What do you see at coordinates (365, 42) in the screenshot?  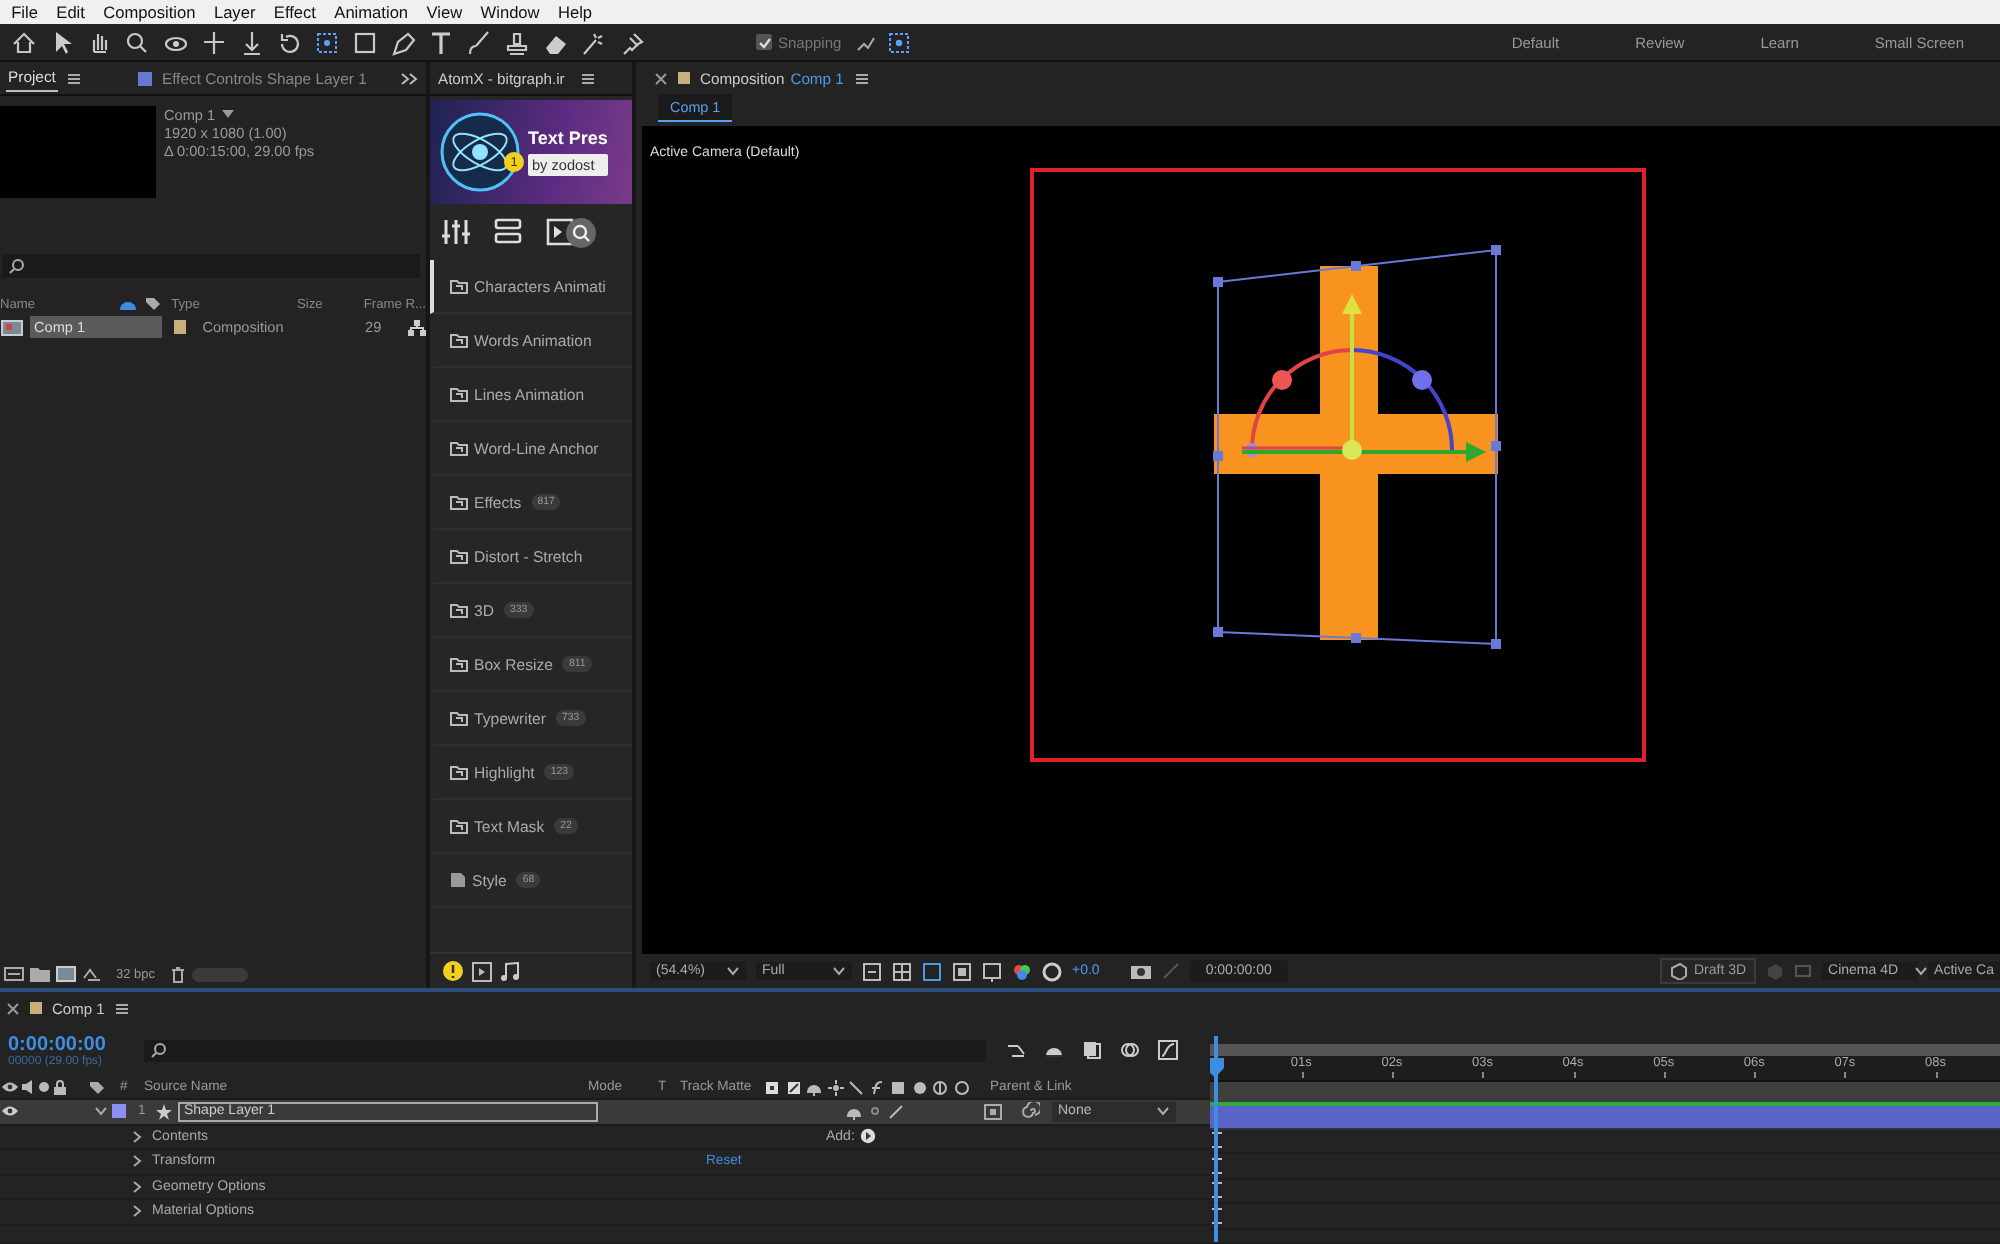 I see `rectangle-icon` at bounding box center [365, 42].